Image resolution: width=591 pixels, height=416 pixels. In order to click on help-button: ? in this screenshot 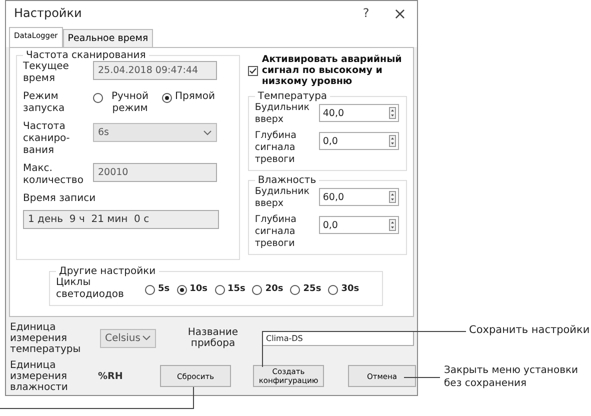, I will do `click(366, 13)`.